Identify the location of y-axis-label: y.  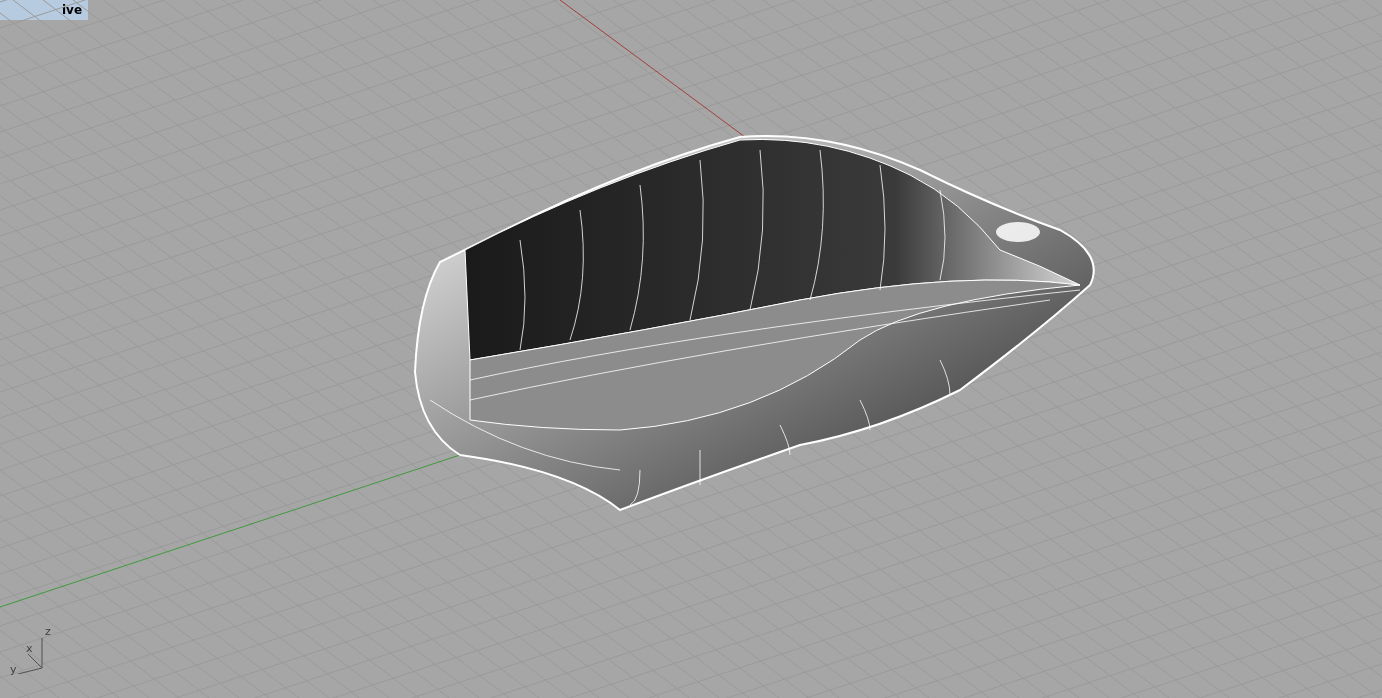
(13, 669).